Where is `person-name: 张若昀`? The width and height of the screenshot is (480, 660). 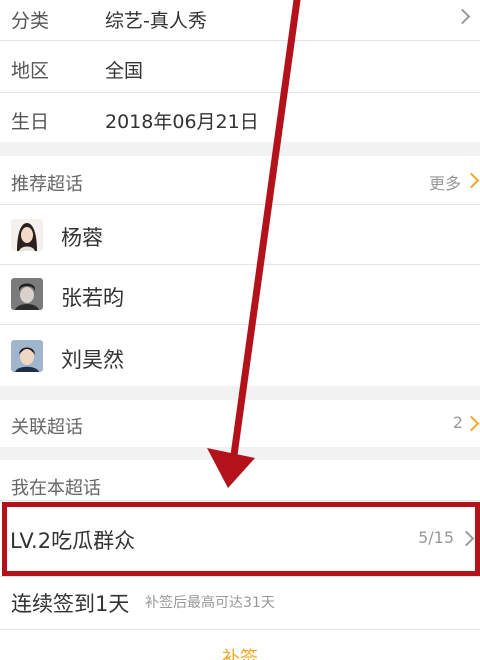
person-name: 张若昀 is located at coordinates (92, 298).